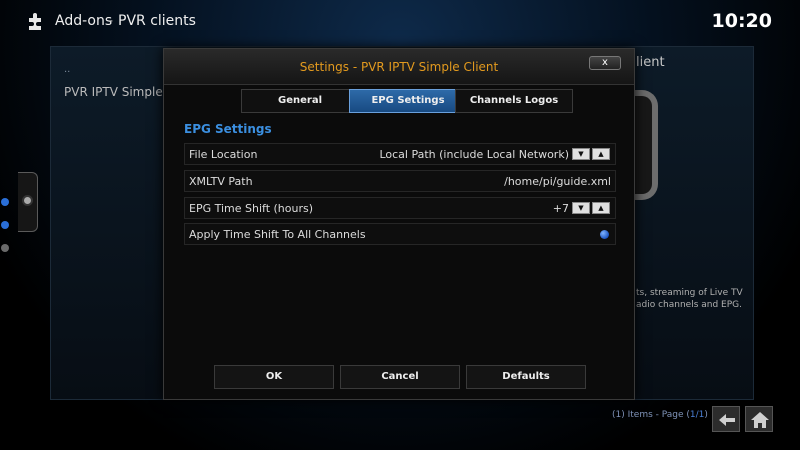 Image resolution: width=800 pixels, height=450 pixels. I want to click on dialog-header: Settings - PVR IPTV Simple Client x, so click(399, 67).